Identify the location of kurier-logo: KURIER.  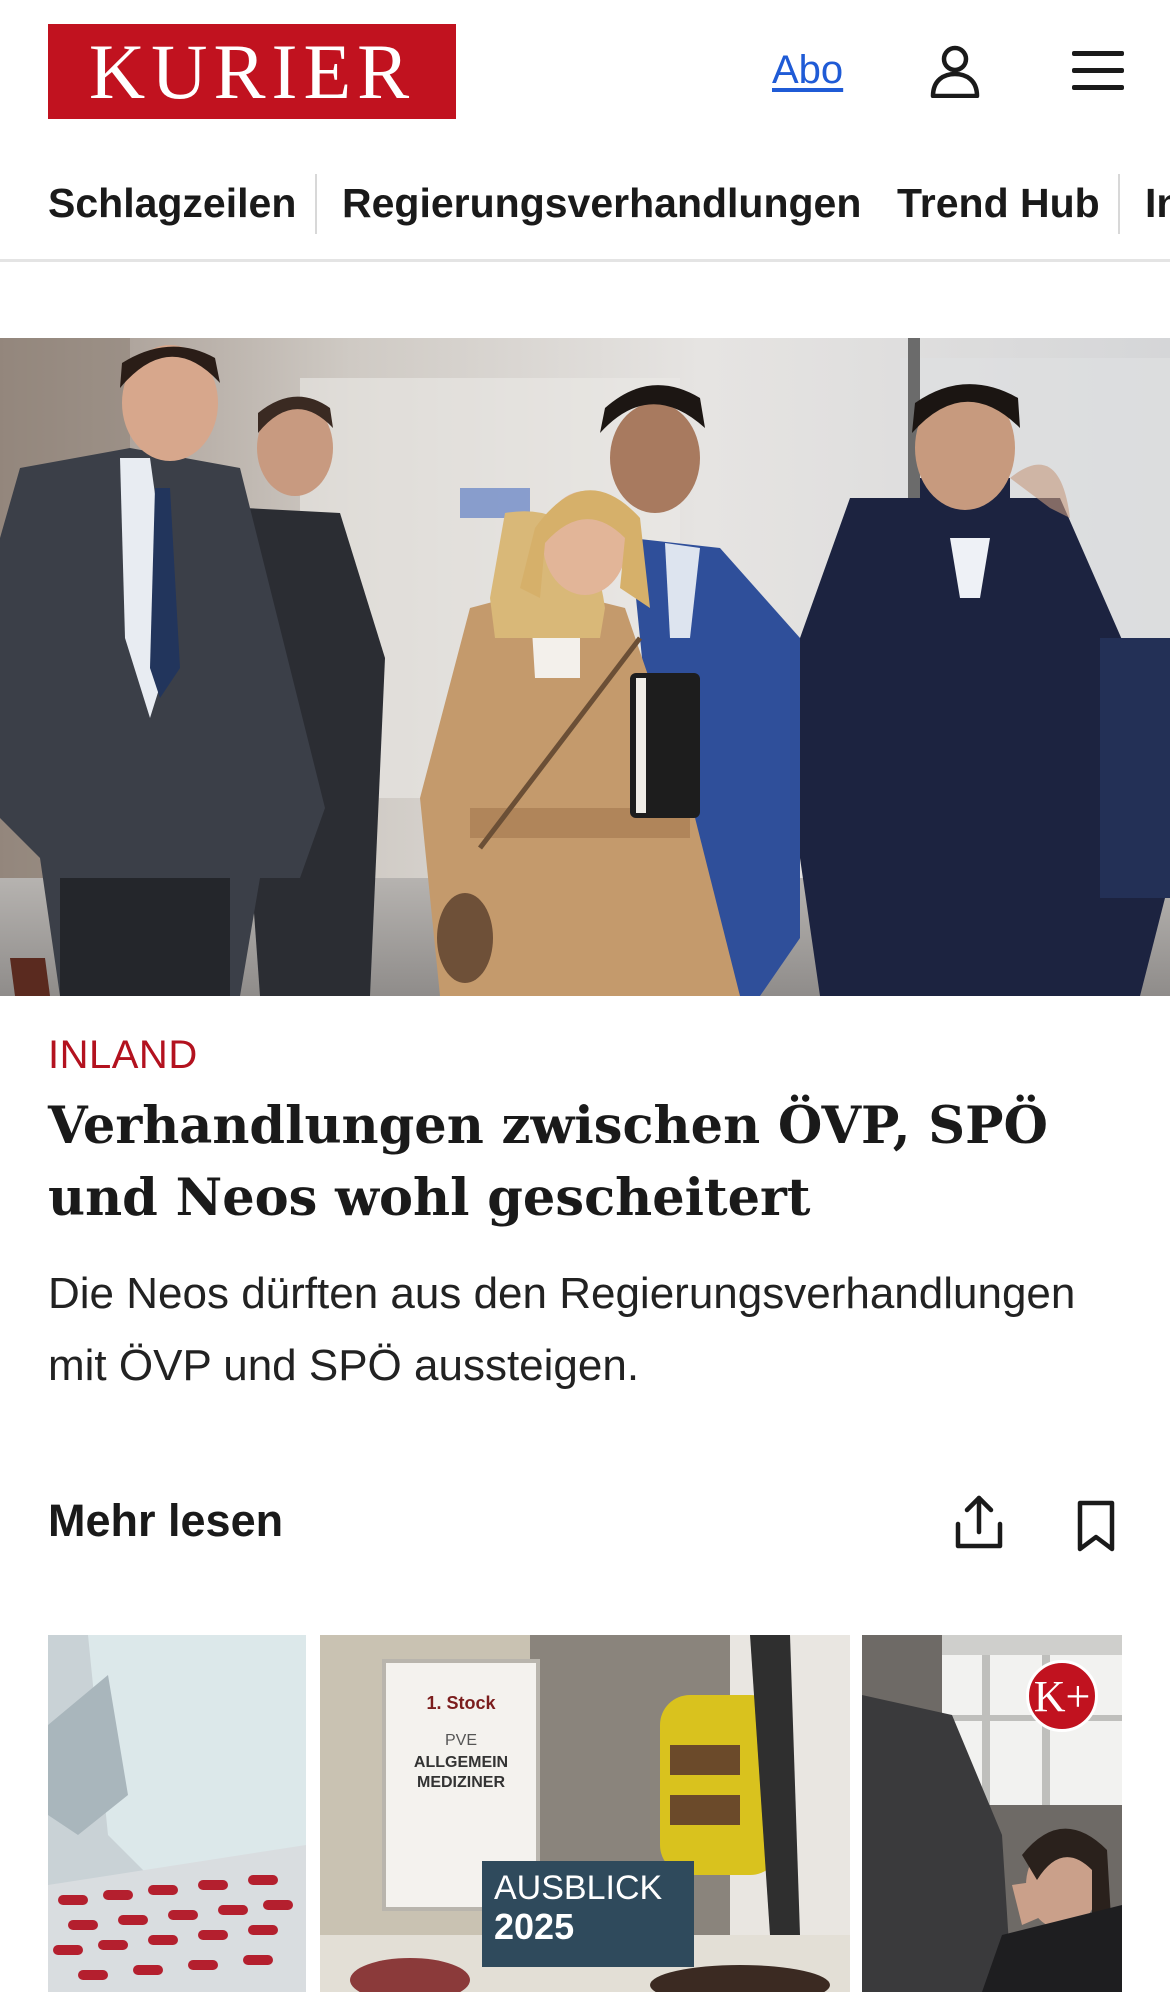
(252, 71).